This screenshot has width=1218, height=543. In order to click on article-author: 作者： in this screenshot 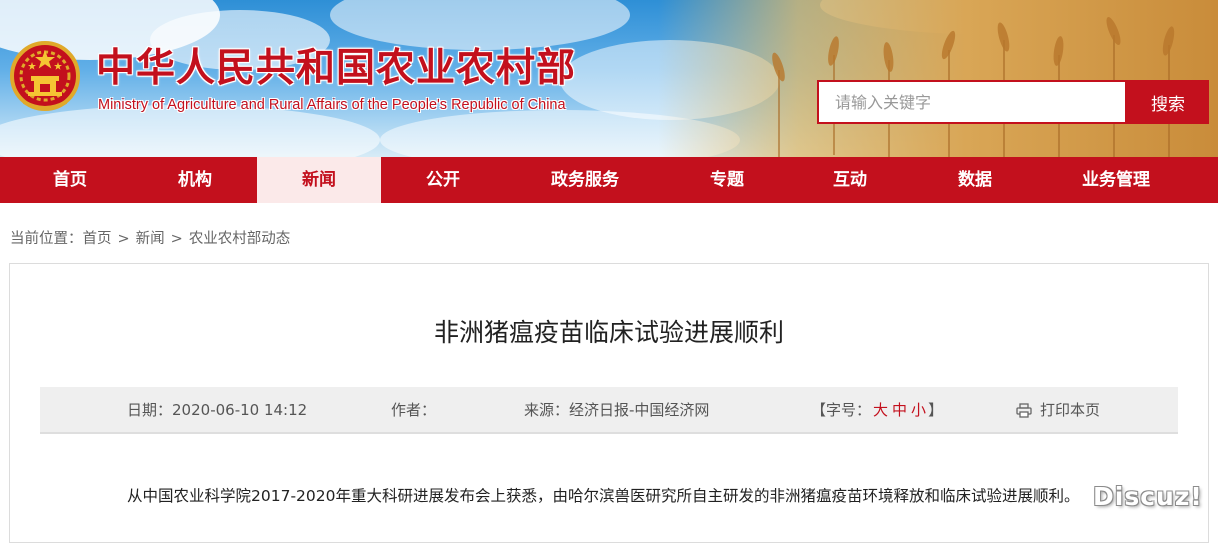, I will do `click(413, 410)`.